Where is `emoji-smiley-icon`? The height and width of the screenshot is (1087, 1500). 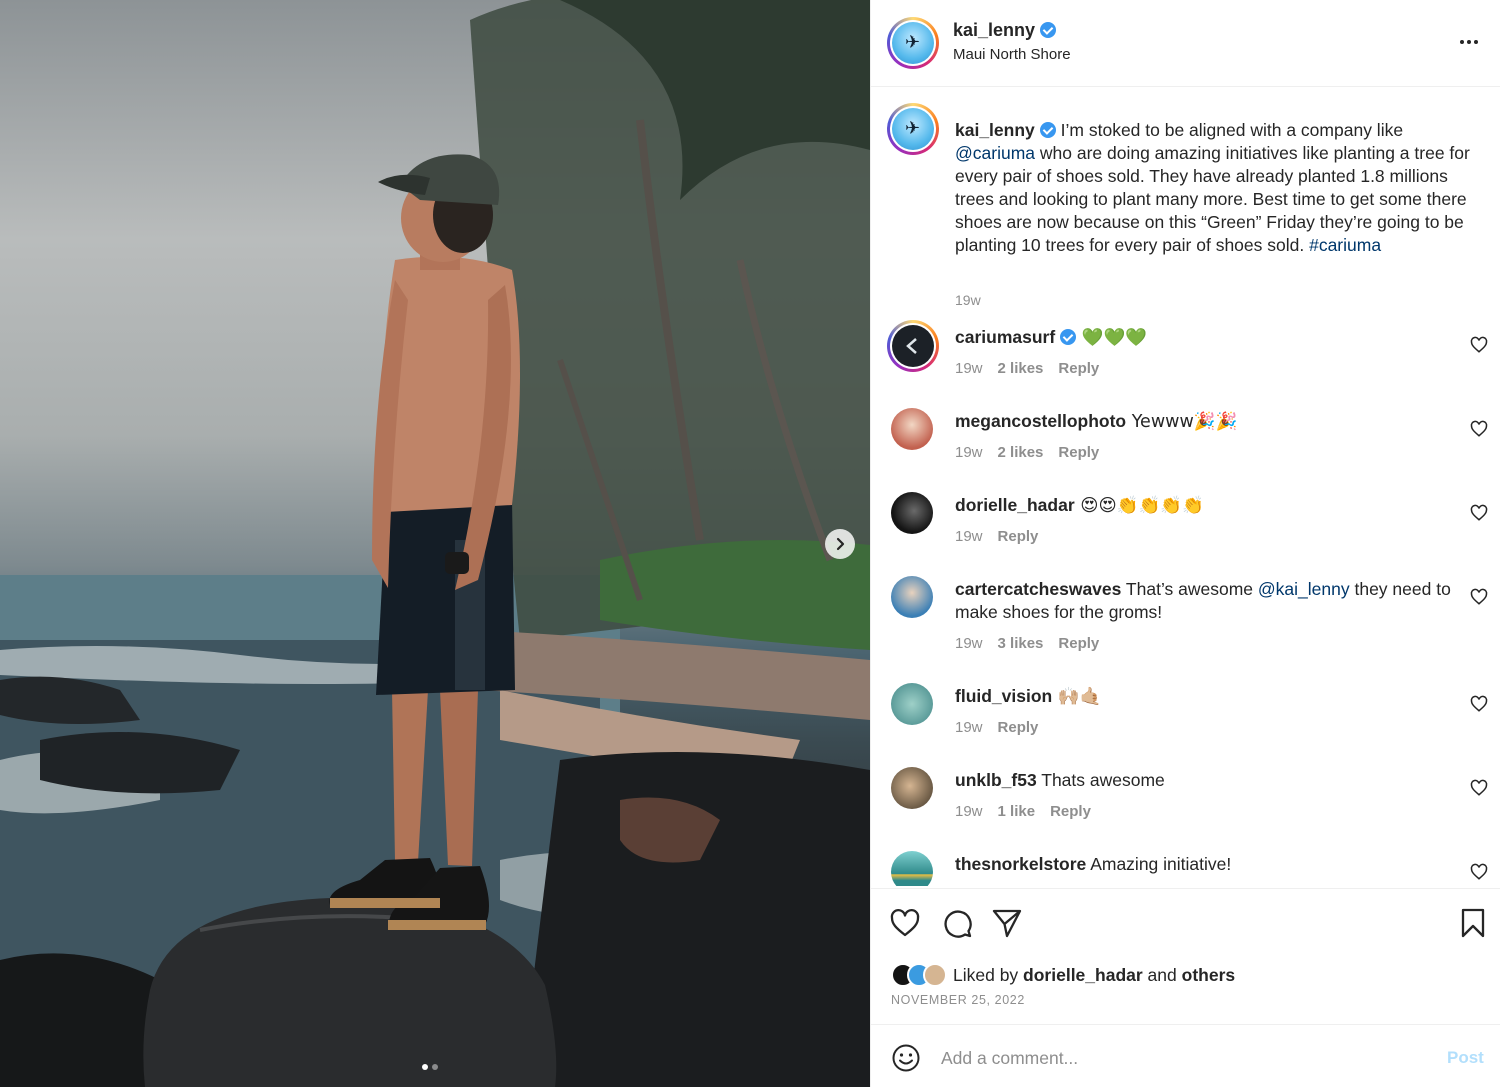 emoji-smiley-icon is located at coordinates (906, 1058).